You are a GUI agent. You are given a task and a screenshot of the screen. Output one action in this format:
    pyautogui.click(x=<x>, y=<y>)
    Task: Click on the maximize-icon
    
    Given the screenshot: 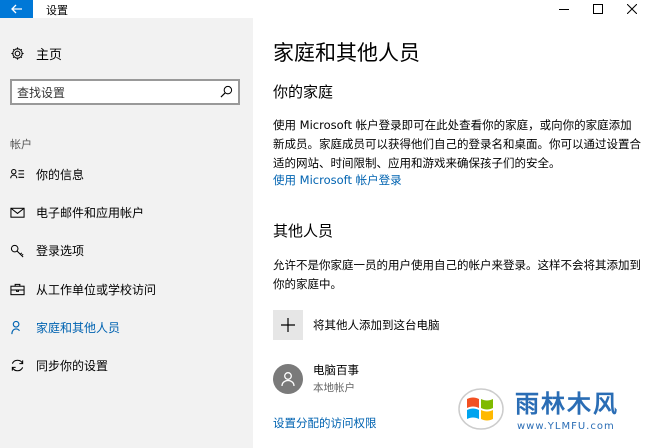 What is the action you would take?
    pyautogui.click(x=598, y=9)
    